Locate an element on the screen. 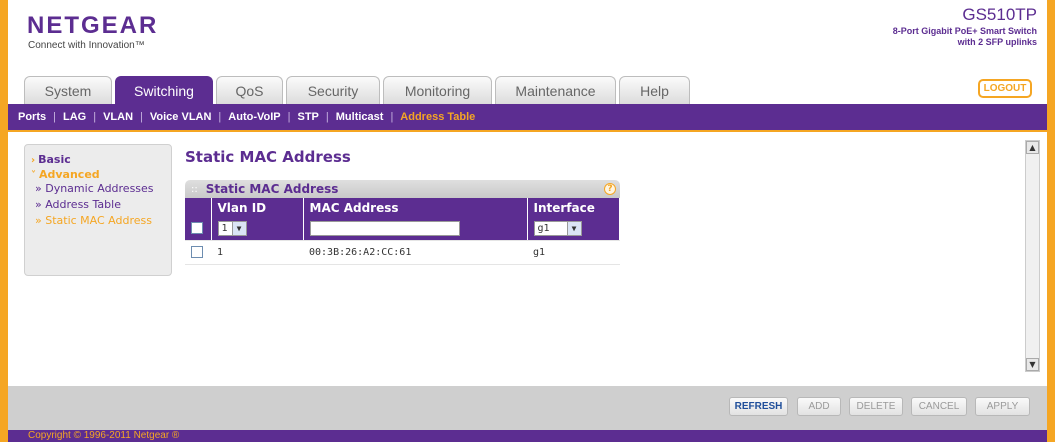 The width and height of the screenshot is (1055, 442). chevron-right-icon: › is located at coordinates (33, 160).